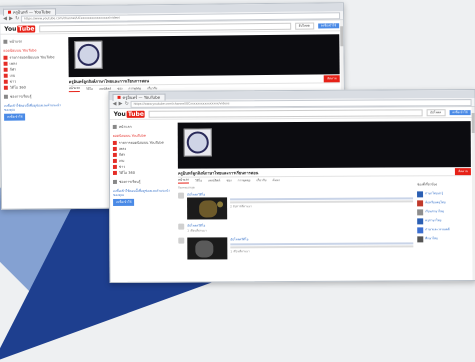 The width and height of the screenshot is (475, 362). Describe the element at coordinates (114, 148) in the screenshot. I see `music-icon` at that location.